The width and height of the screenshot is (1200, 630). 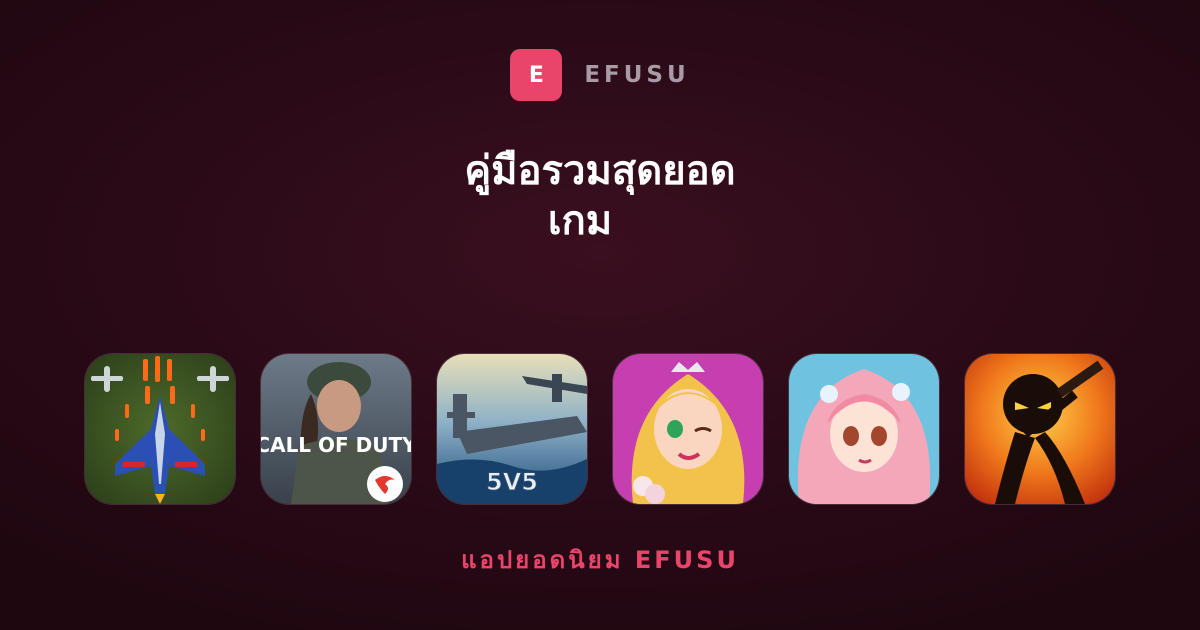 I want to click on stickman-fire-icon, so click(x=1040, y=429).